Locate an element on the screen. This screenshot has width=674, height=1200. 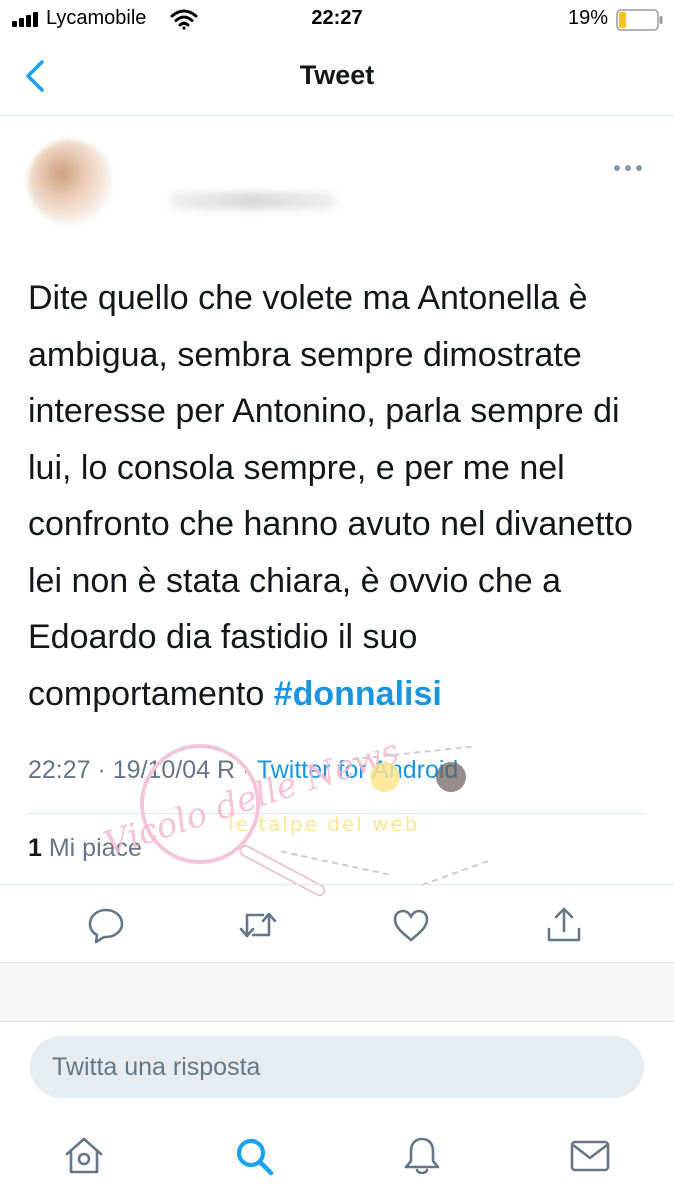
watermark-banner-text: le talpe del web is located at coordinates (324, 824).